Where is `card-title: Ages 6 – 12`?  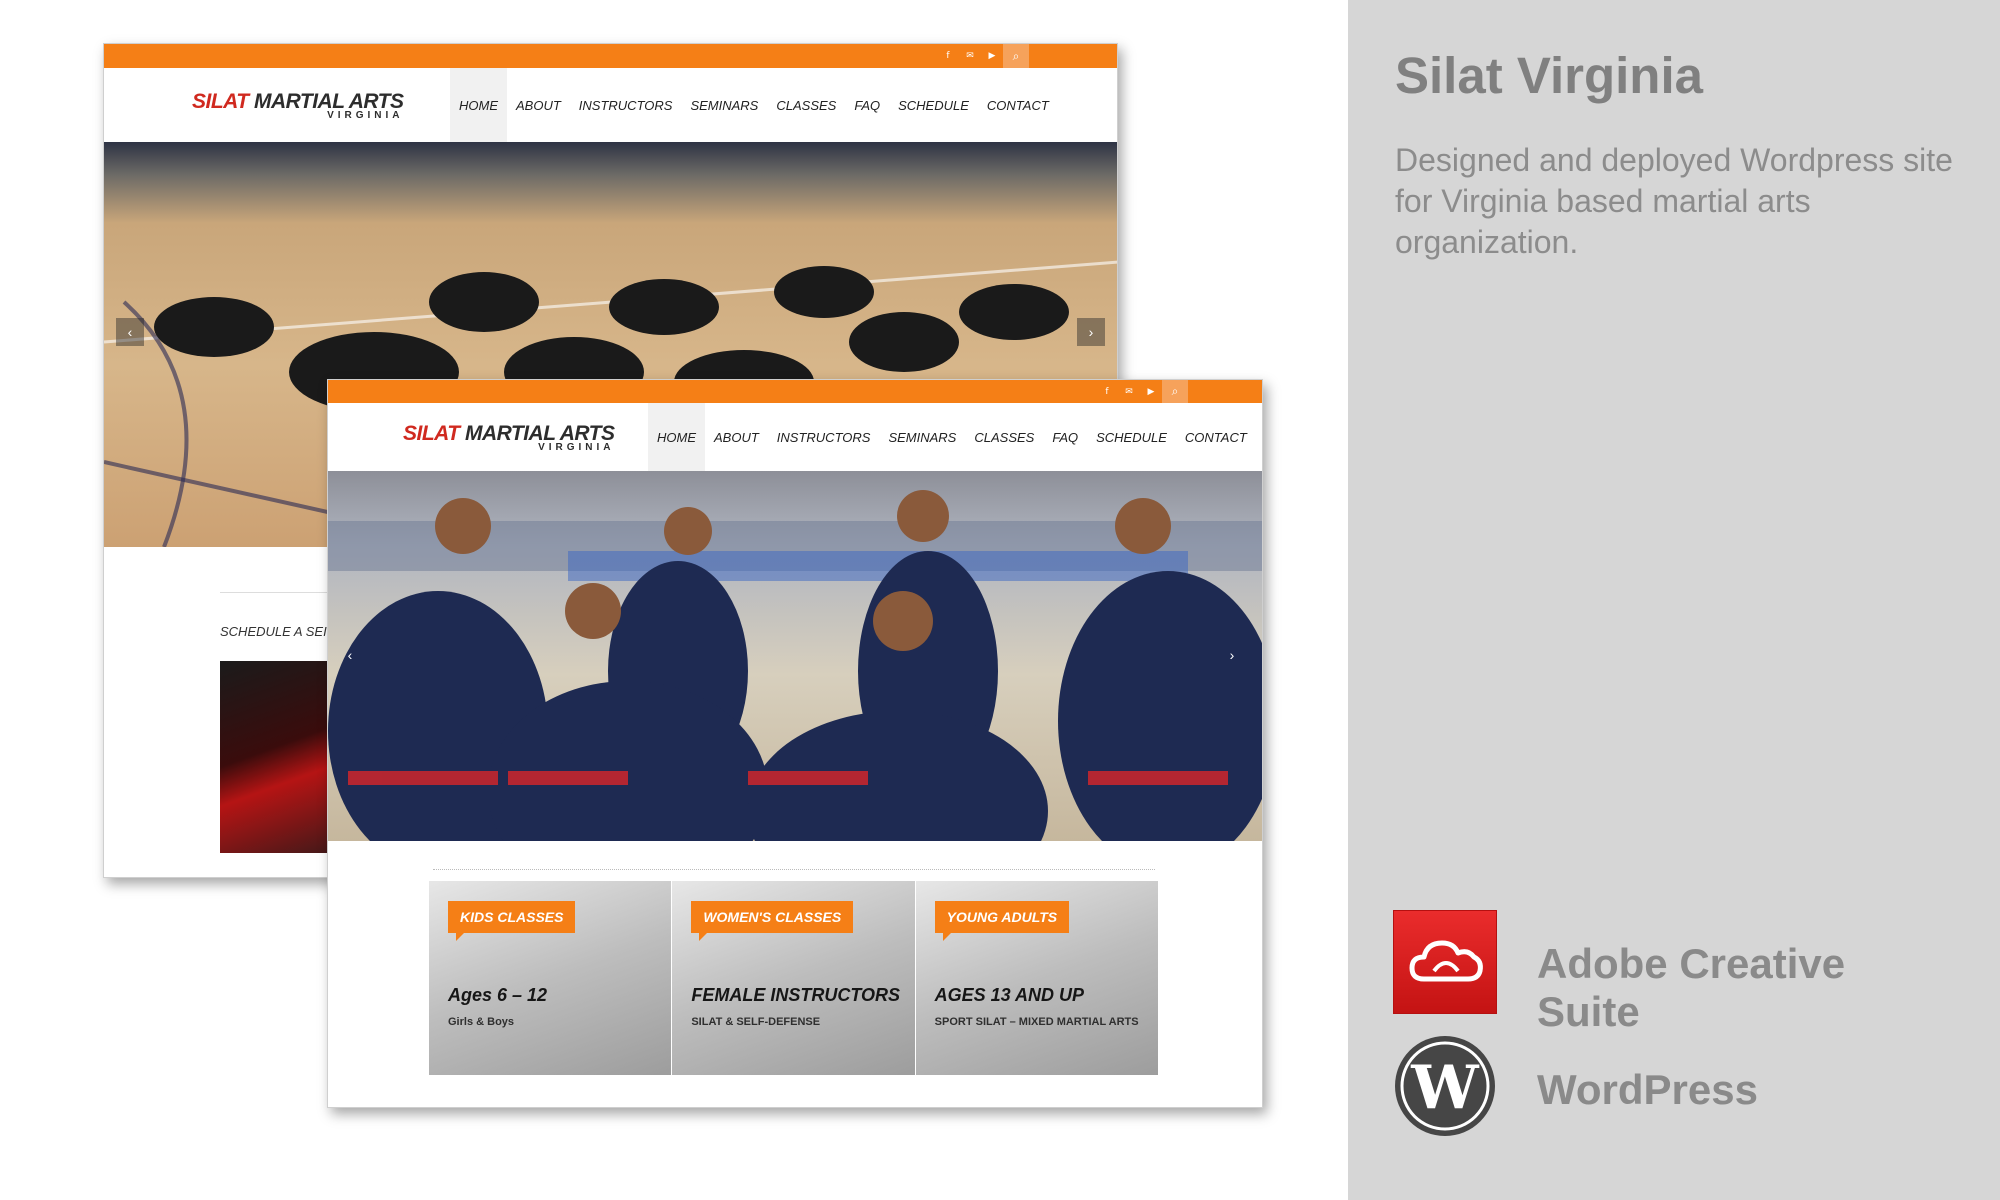
card-title: Ages 6 – 12 is located at coordinates (498, 995).